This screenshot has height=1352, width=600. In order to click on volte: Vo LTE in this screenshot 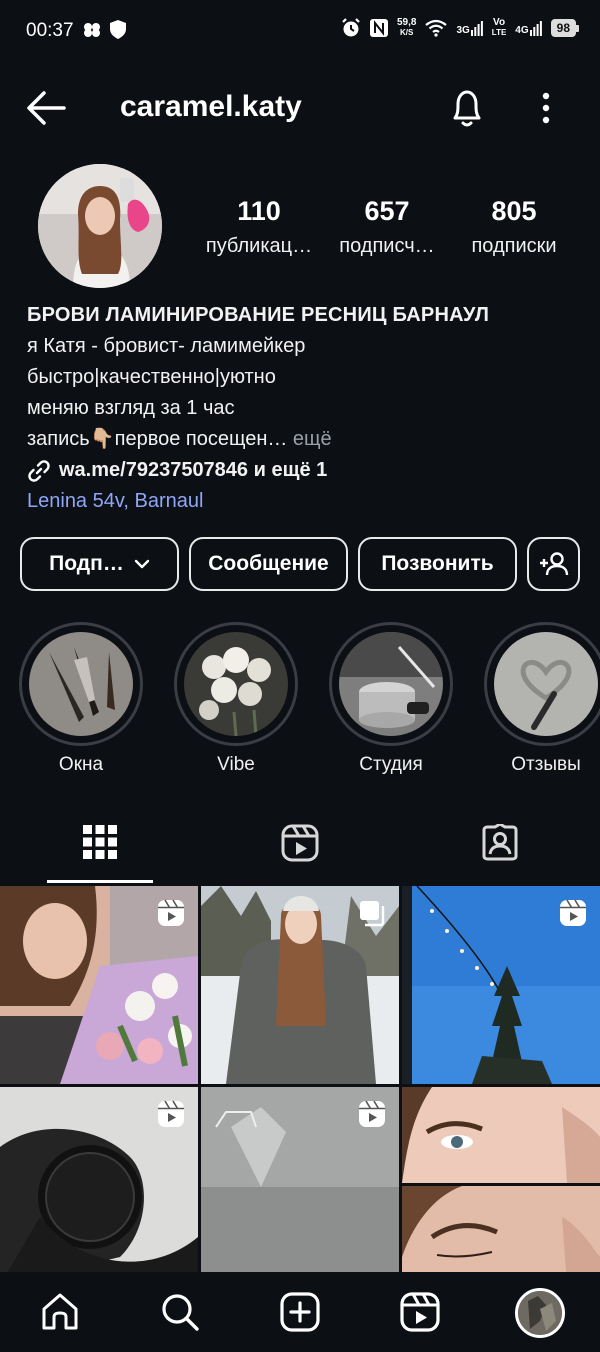, I will do `click(499, 27)`.